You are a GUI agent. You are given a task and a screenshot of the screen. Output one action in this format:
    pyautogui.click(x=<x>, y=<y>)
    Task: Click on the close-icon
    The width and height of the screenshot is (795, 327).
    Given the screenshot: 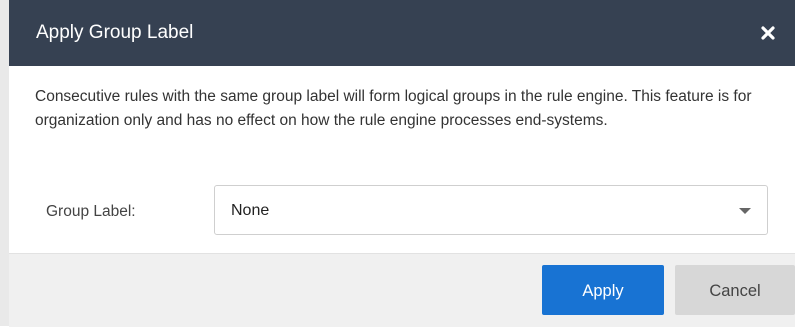 What is the action you would take?
    pyautogui.click(x=768, y=33)
    